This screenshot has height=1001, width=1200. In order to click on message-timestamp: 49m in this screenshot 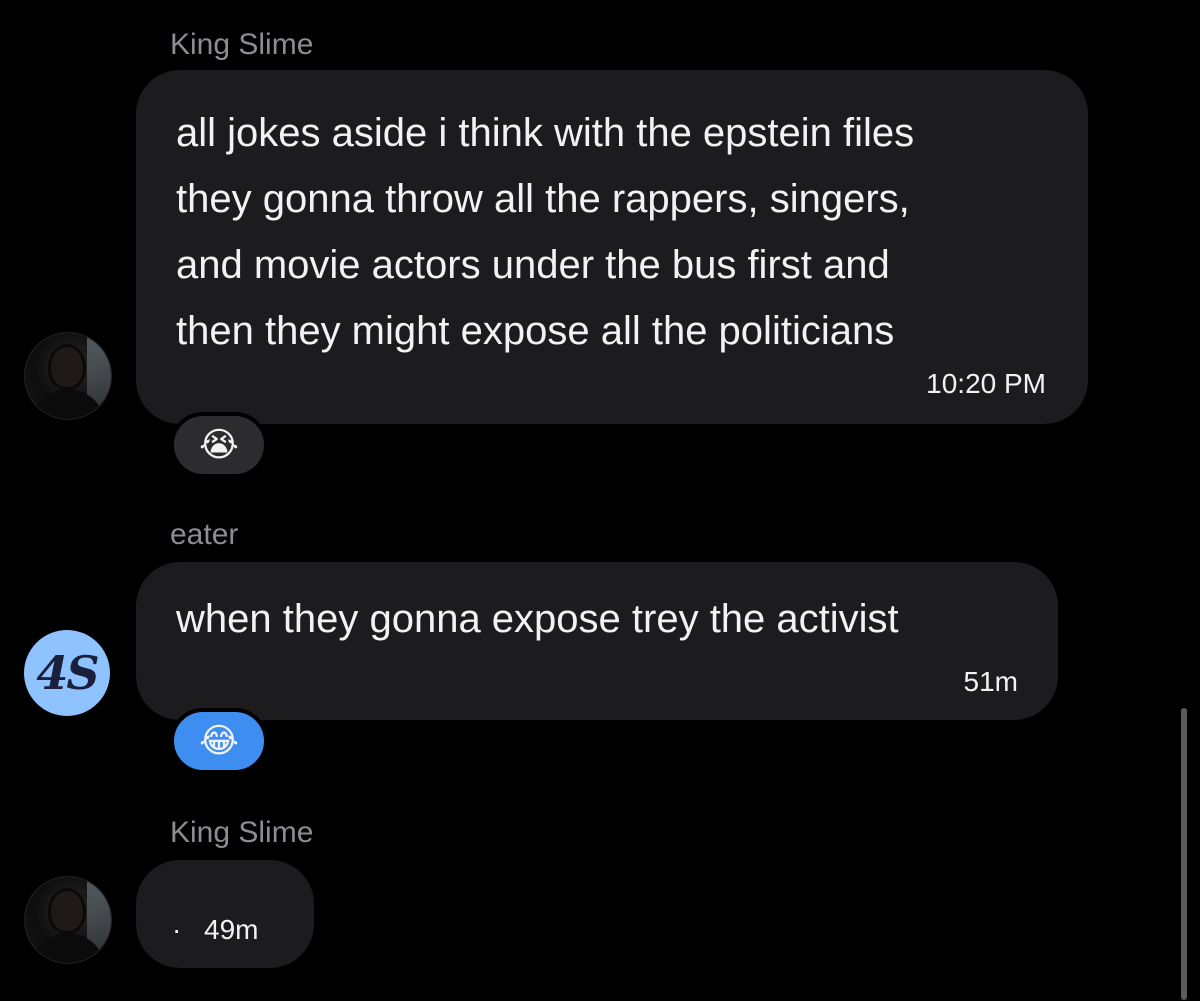, I will do `click(231, 929)`.